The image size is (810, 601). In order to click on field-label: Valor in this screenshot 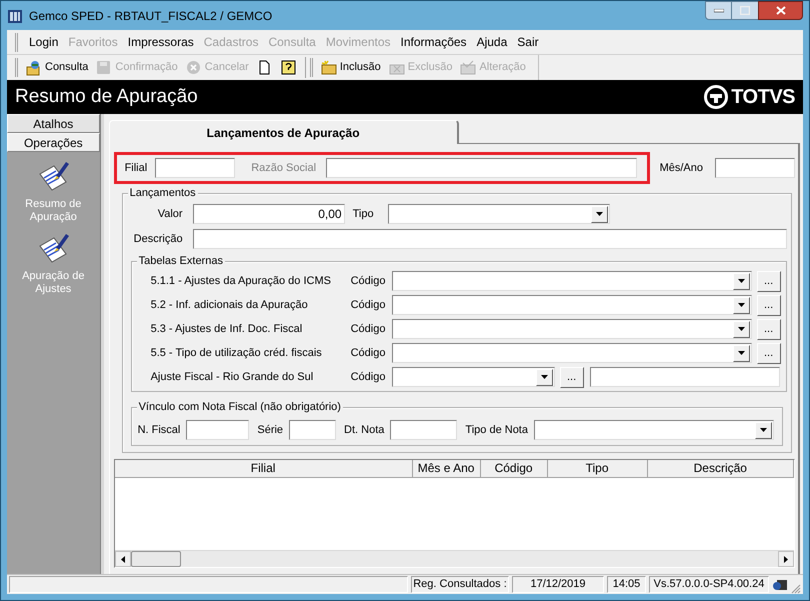, I will do `click(169, 214)`.